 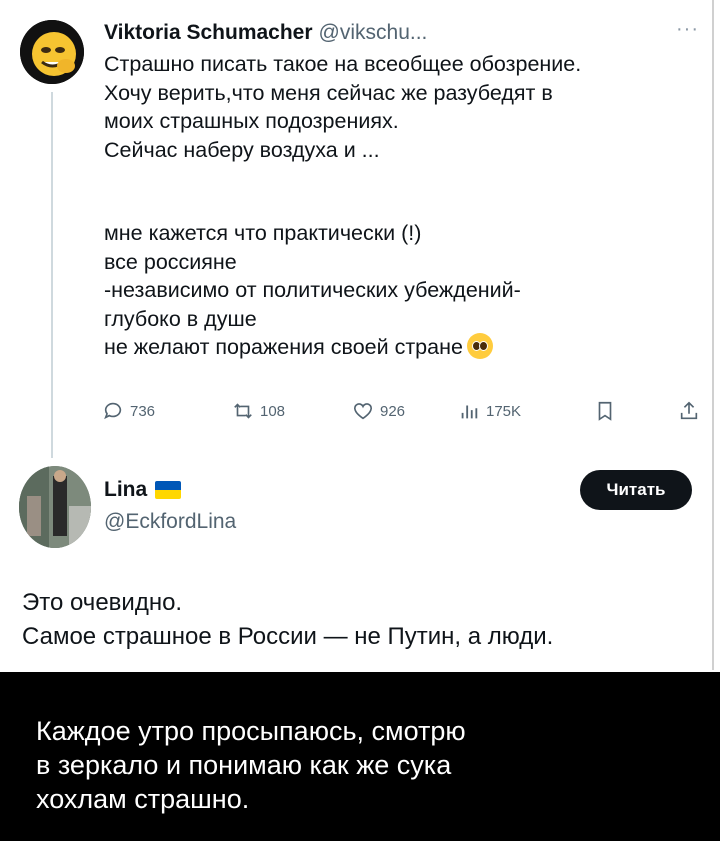 I want to click on caption-line: хохлам страшно., so click(x=143, y=799).